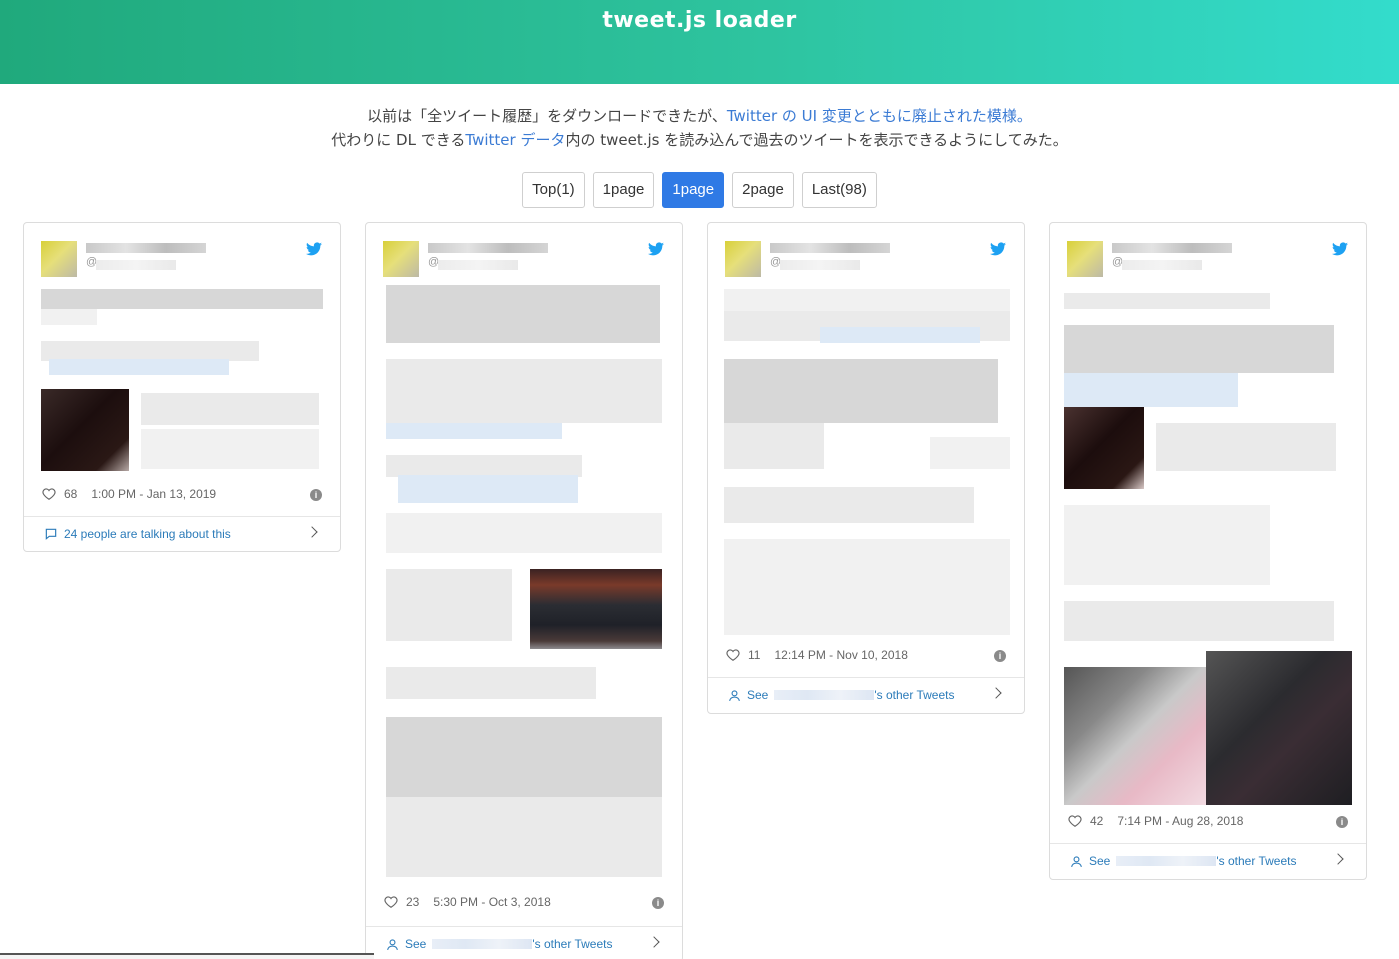 Image resolution: width=1399 pixels, height=959 pixels. Describe the element at coordinates (71, 494) in the screenshot. I see `like-count: 68` at that location.